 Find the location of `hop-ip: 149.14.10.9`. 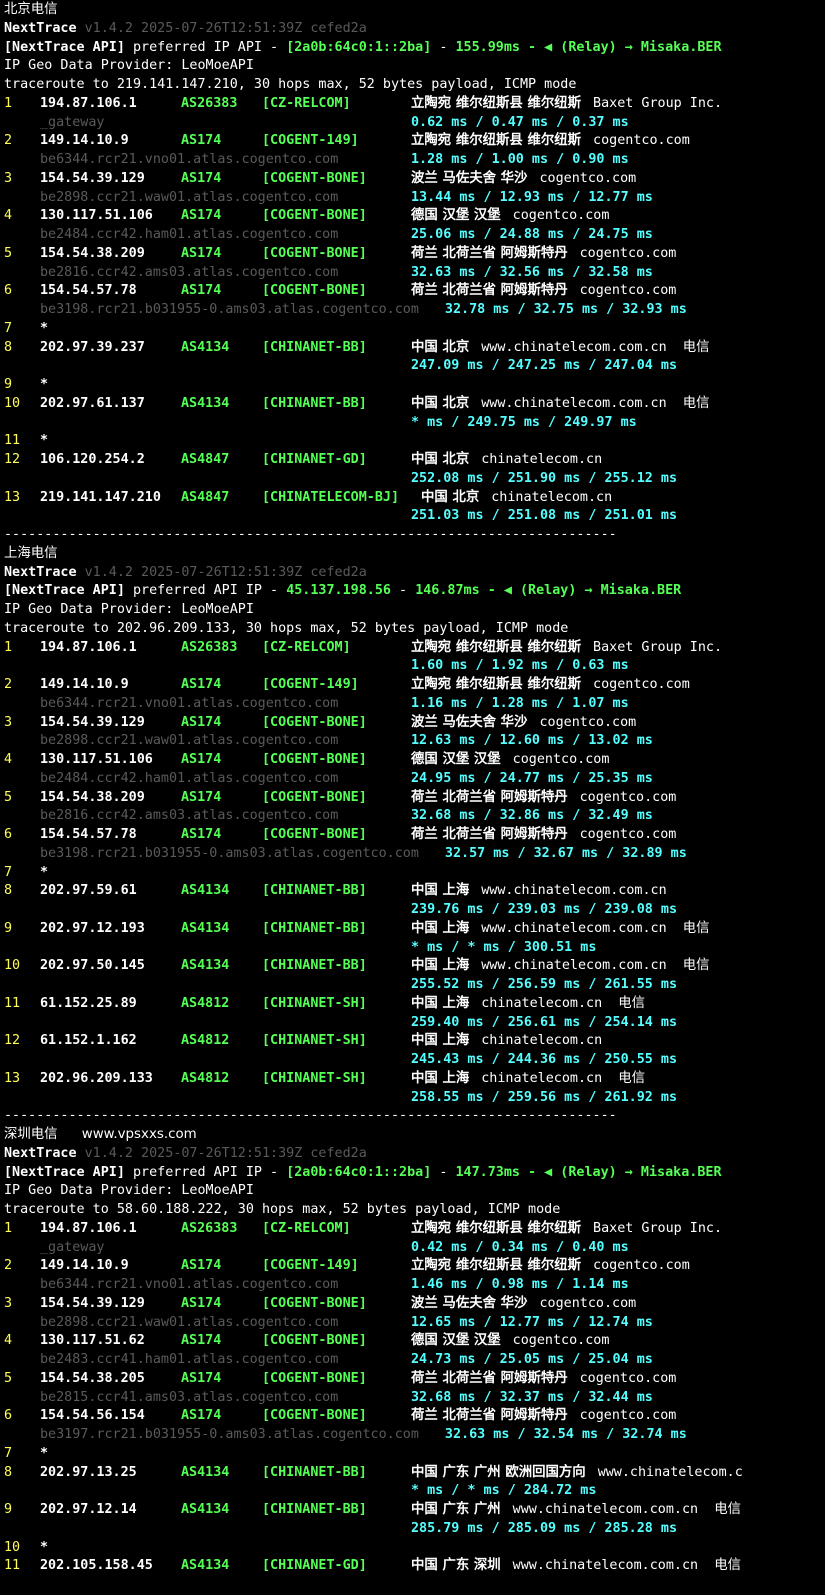

hop-ip: 149.14.10.9 is located at coordinates (84, 141).